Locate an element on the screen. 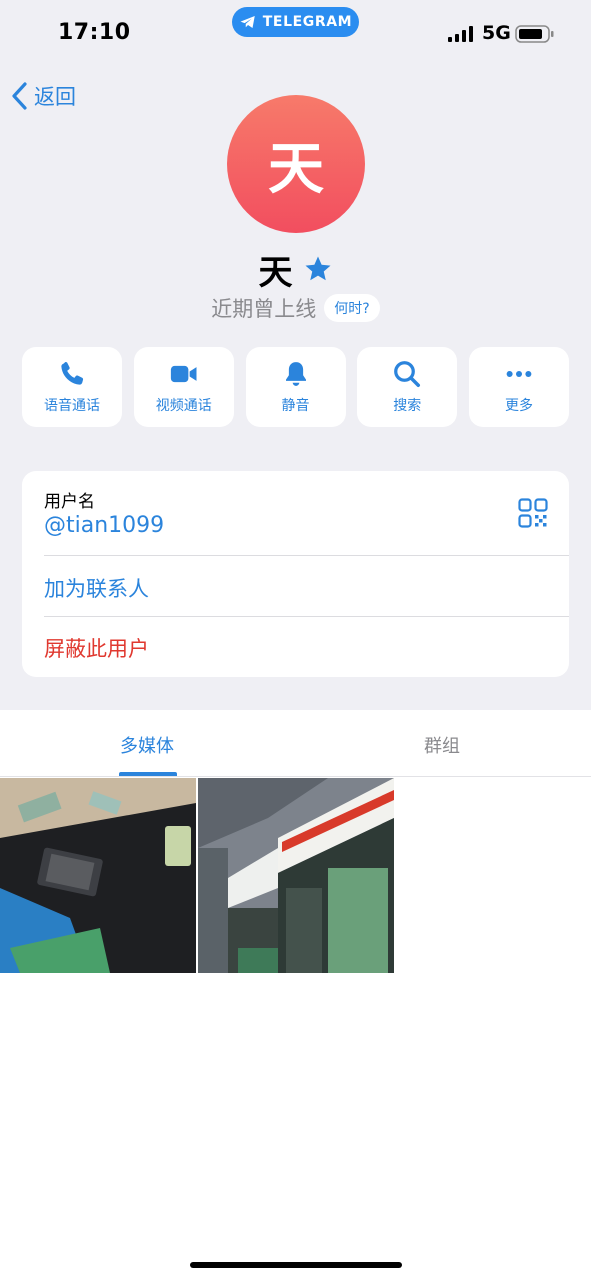 This screenshot has height=1280, width=591. search-button: 搜索 is located at coordinates (407, 387).